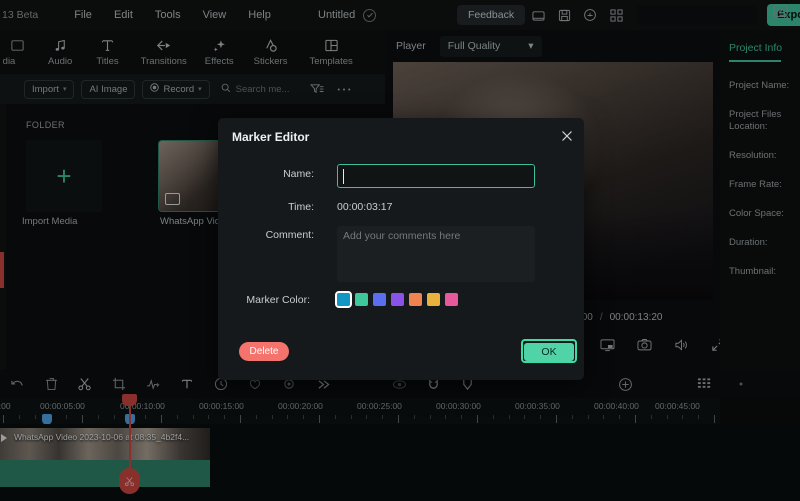 The width and height of the screenshot is (800, 501). I want to click on marker-color-swatches, so click(396, 299).